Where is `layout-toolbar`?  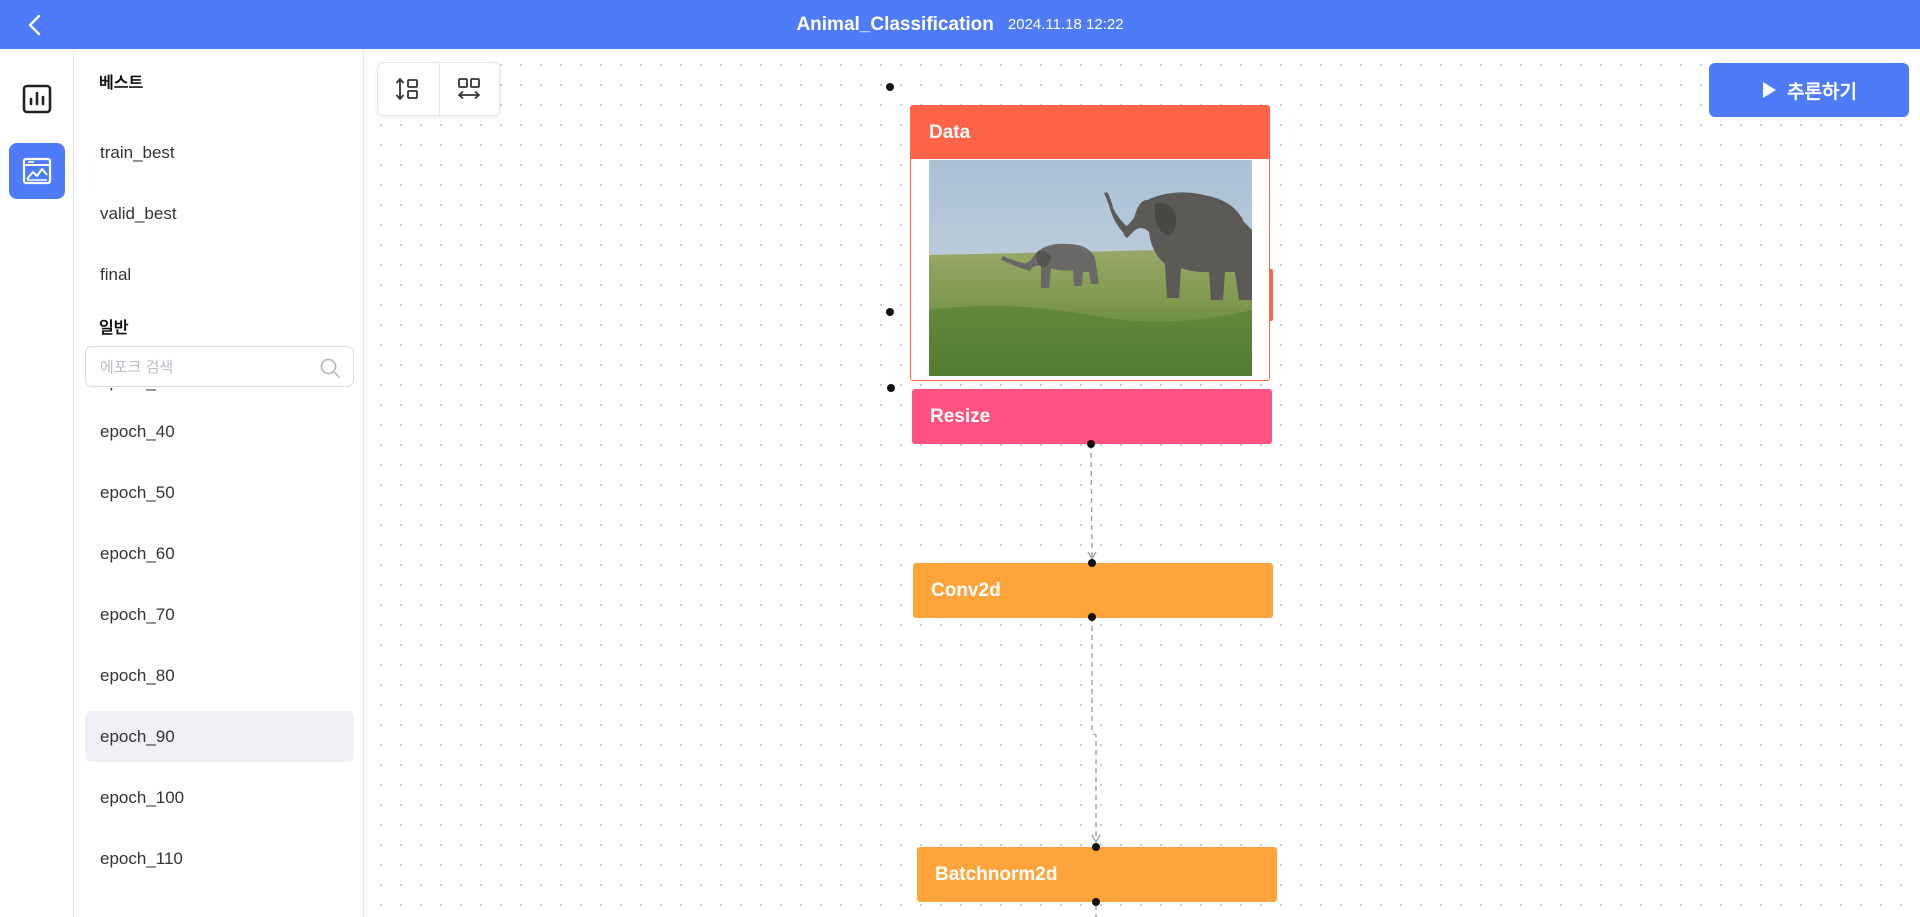 layout-toolbar is located at coordinates (438, 89).